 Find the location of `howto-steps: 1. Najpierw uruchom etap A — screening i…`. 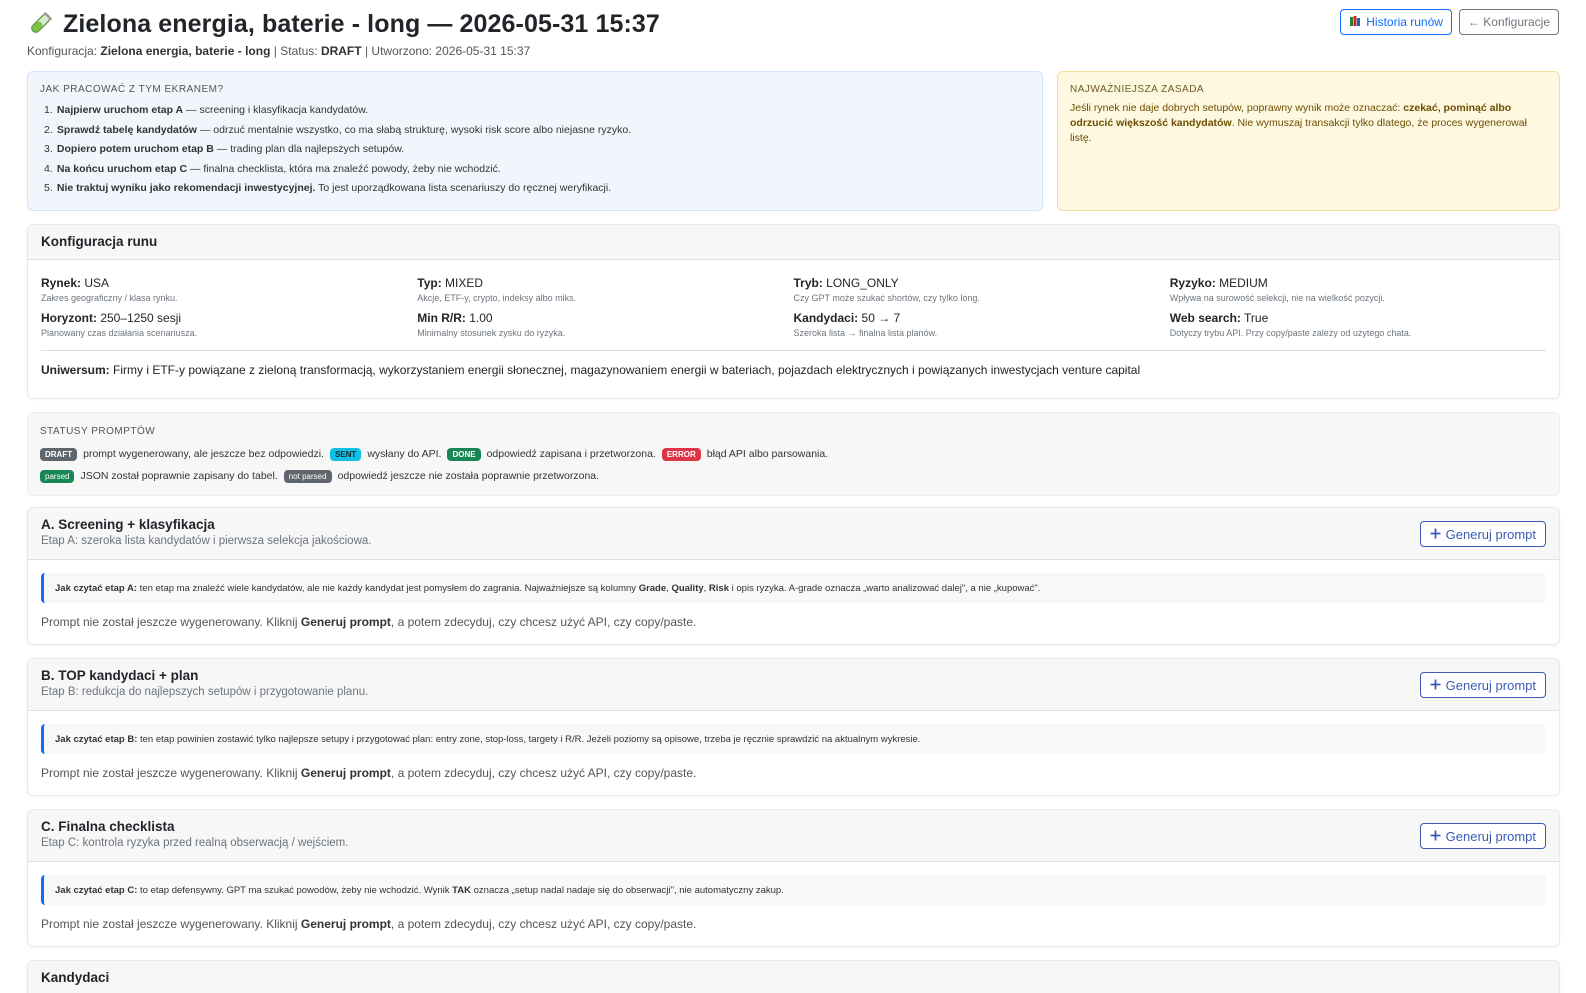

howto-steps: 1. Najpierw uruchom etap A — screening i… is located at coordinates (535, 150).